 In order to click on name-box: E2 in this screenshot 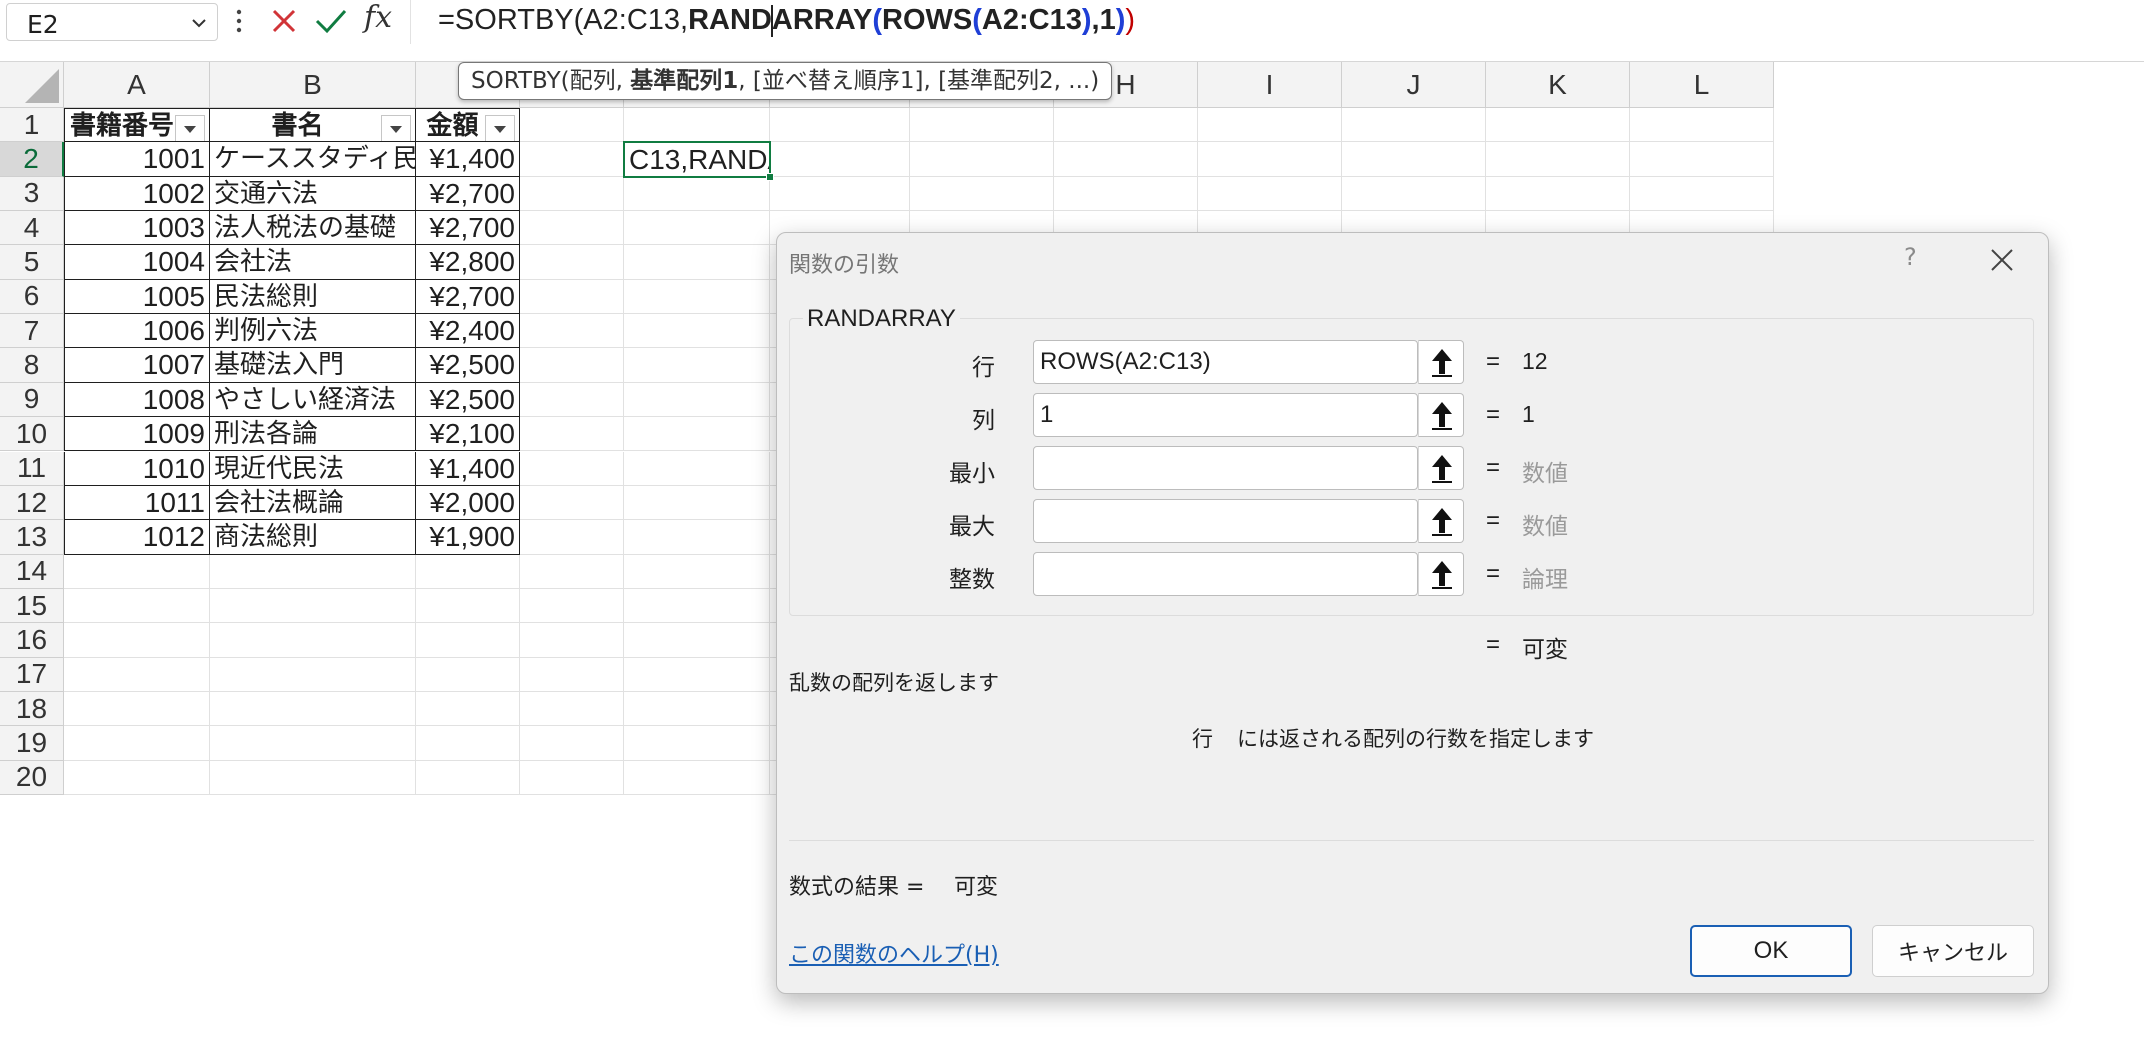, I will do `click(112, 22)`.